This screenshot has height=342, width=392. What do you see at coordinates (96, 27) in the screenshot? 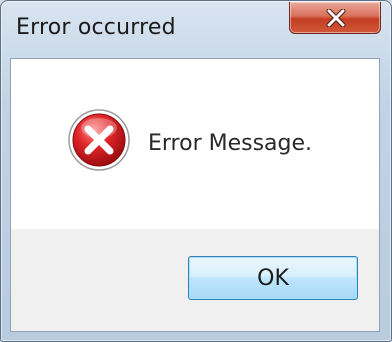
I see `window-title: Error occurred` at bounding box center [96, 27].